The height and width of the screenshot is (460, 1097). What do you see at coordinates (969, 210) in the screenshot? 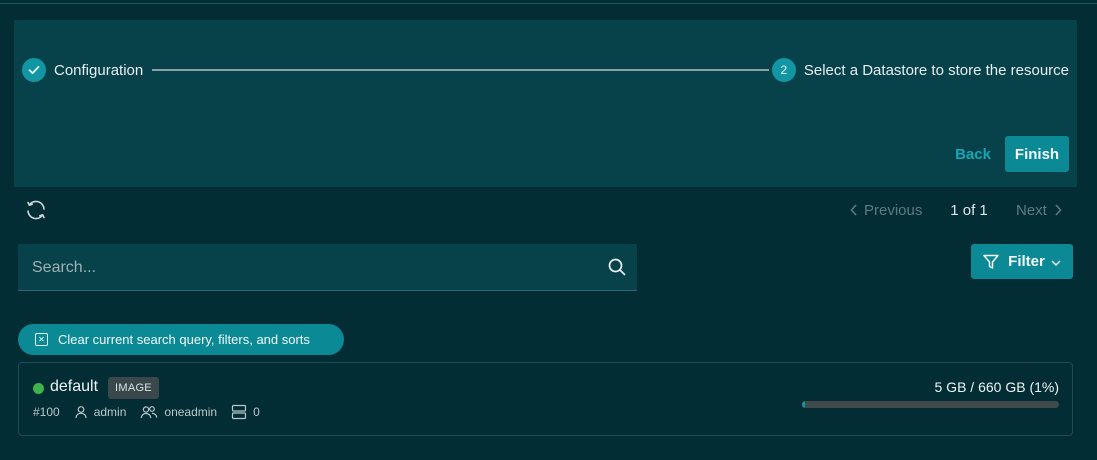
I see `page-info: 1 of 1` at bounding box center [969, 210].